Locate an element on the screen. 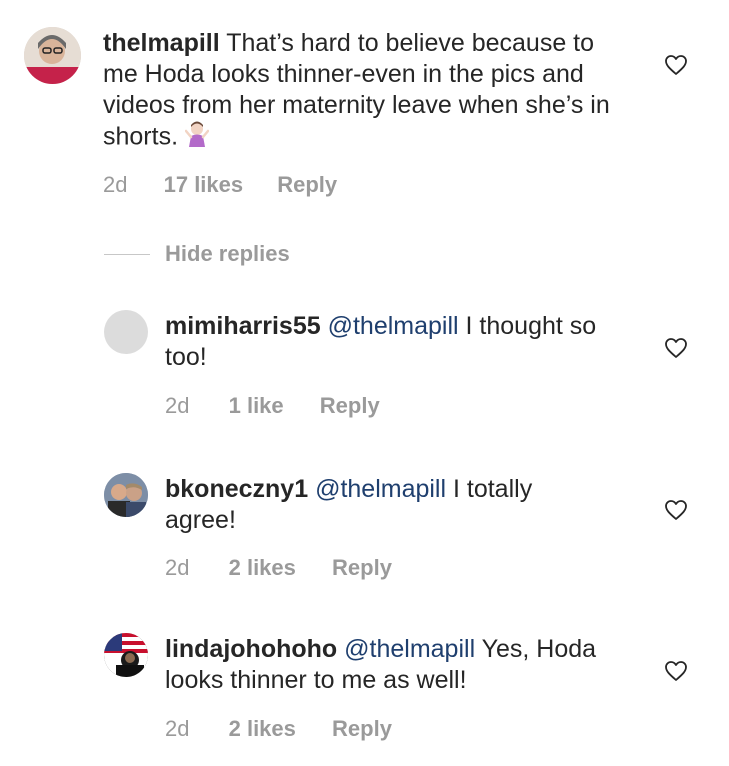  comment-meta: 2d 1 like Reply is located at coordinates (272, 406).